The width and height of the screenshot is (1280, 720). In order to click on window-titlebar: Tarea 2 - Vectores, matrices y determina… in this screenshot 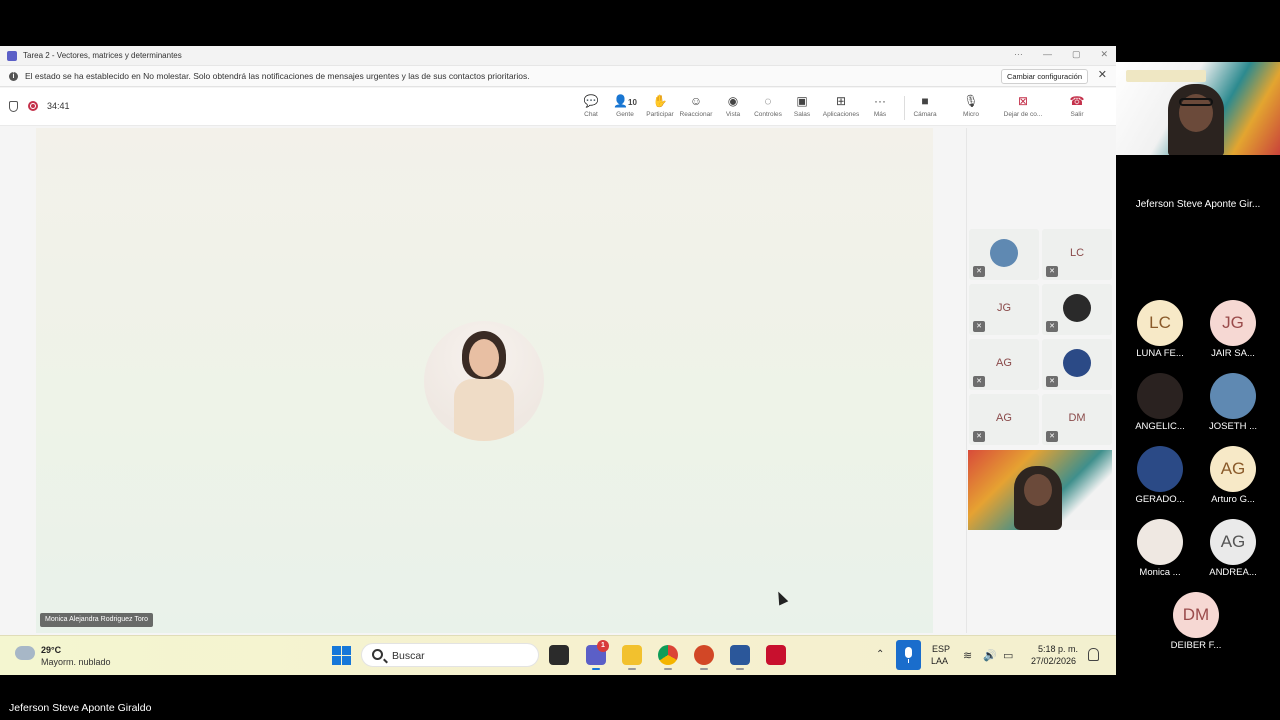, I will do `click(558, 56)`.